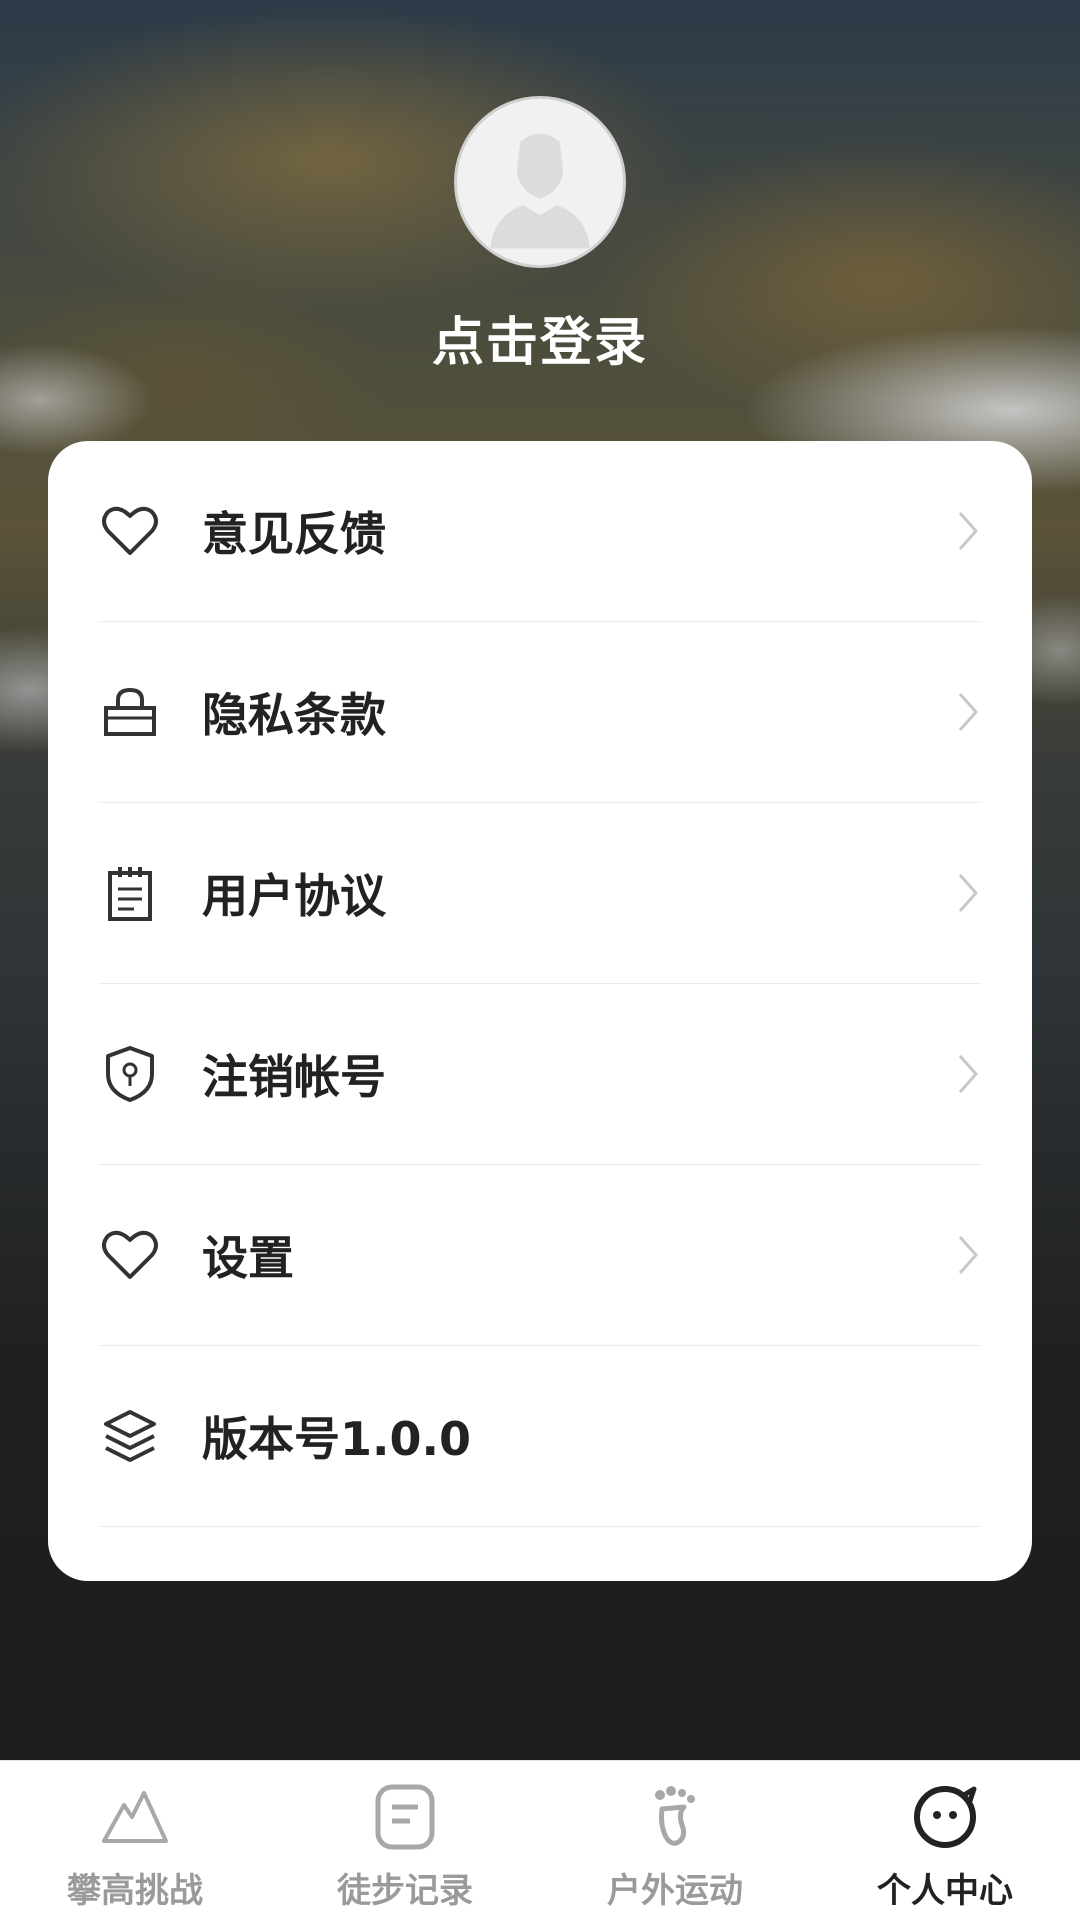 The image size is (1080, 1920). What do you see at coordinates (945, 1891) in the screenshot?
I see `tab-label: 个人中心` at bounding box center [945, 1891].